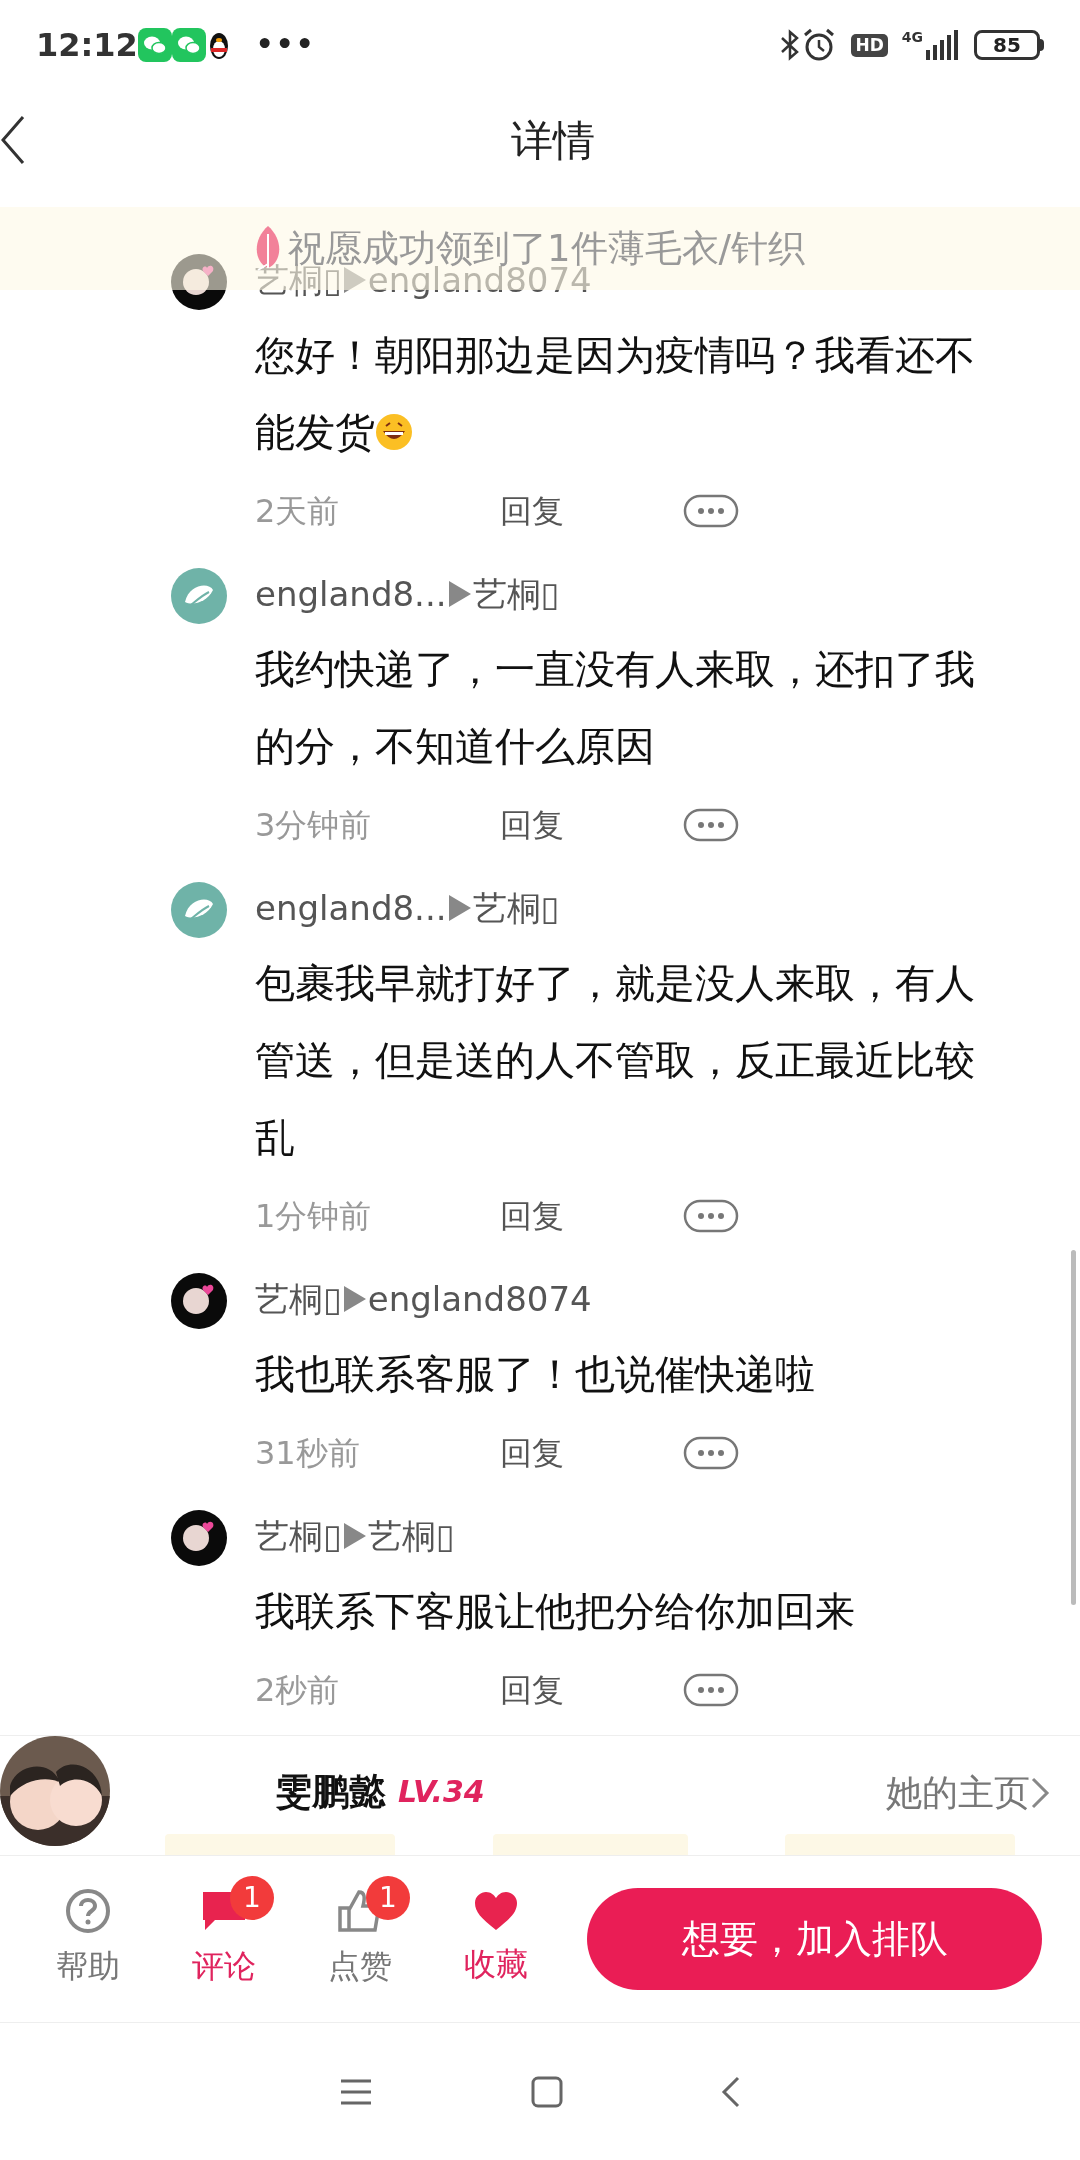  Describe the element at coordinates (285, 45) in the screenshot. I see `notification-more: •••` at that location.